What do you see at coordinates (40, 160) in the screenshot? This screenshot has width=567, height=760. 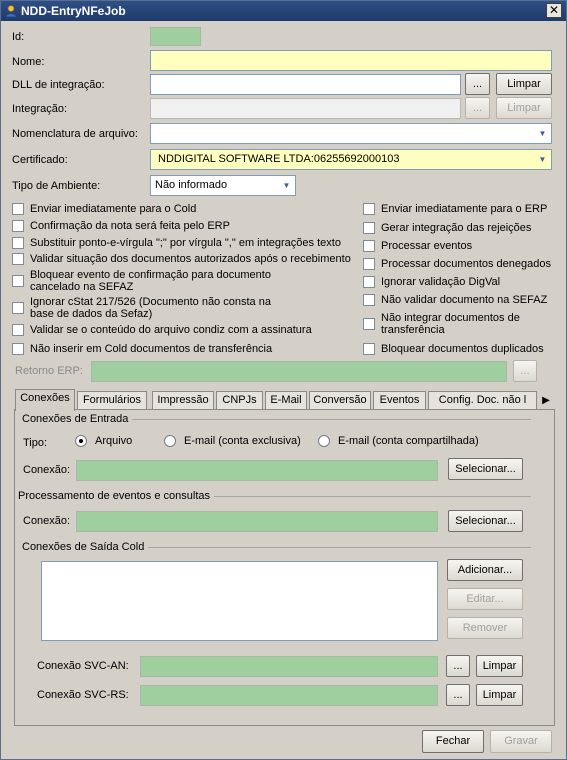 I see `certificado-label: Certificado:` at bounding box center [40, 160].